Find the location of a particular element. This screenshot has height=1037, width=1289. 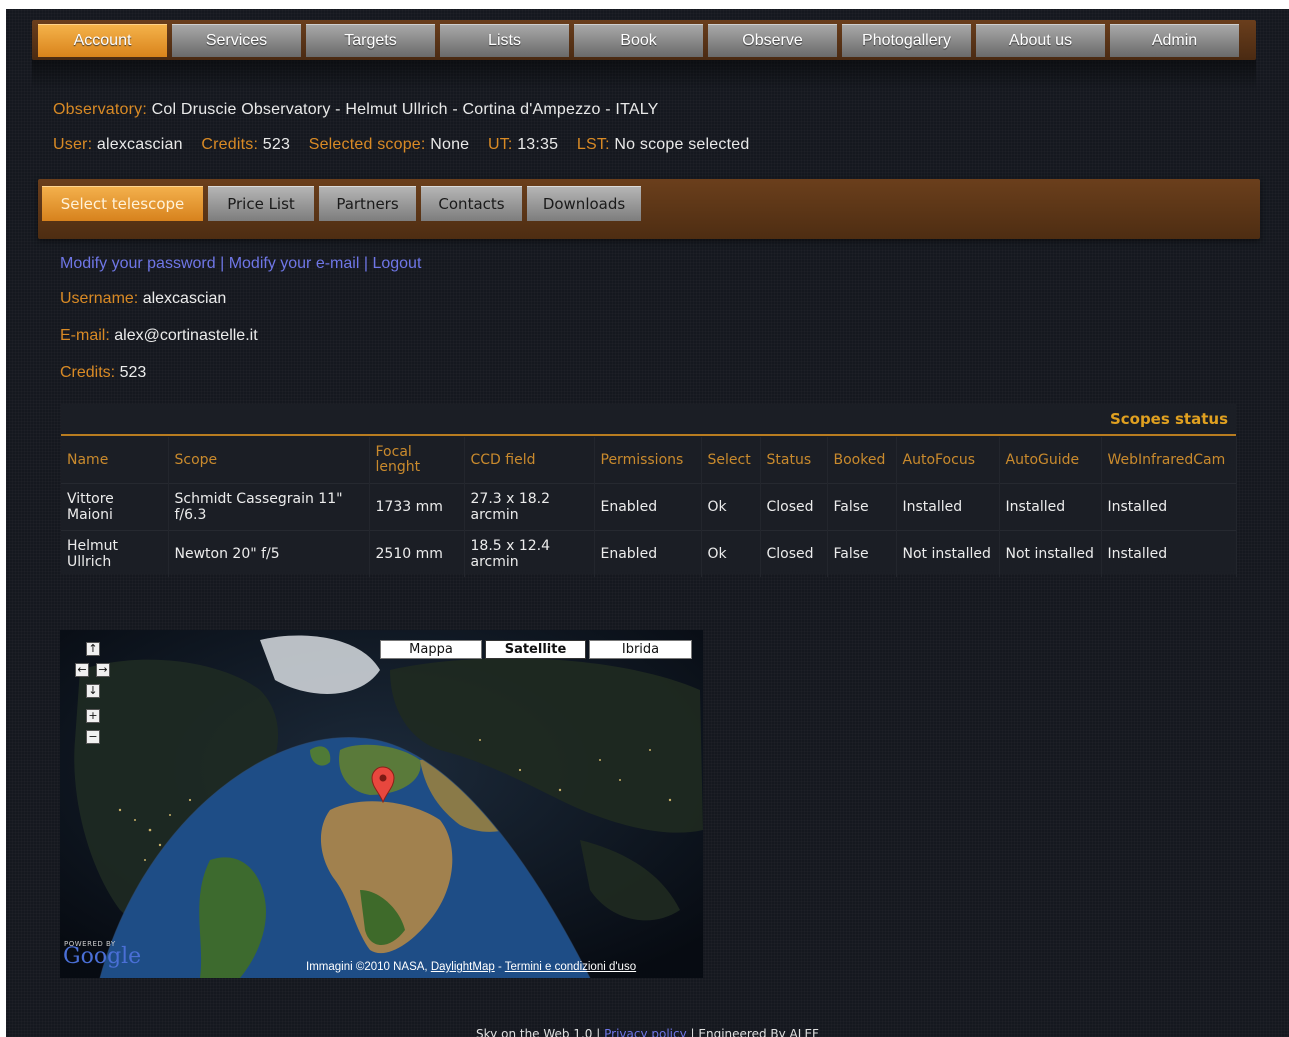

nav-shadow is located at coordinates (644, 75).